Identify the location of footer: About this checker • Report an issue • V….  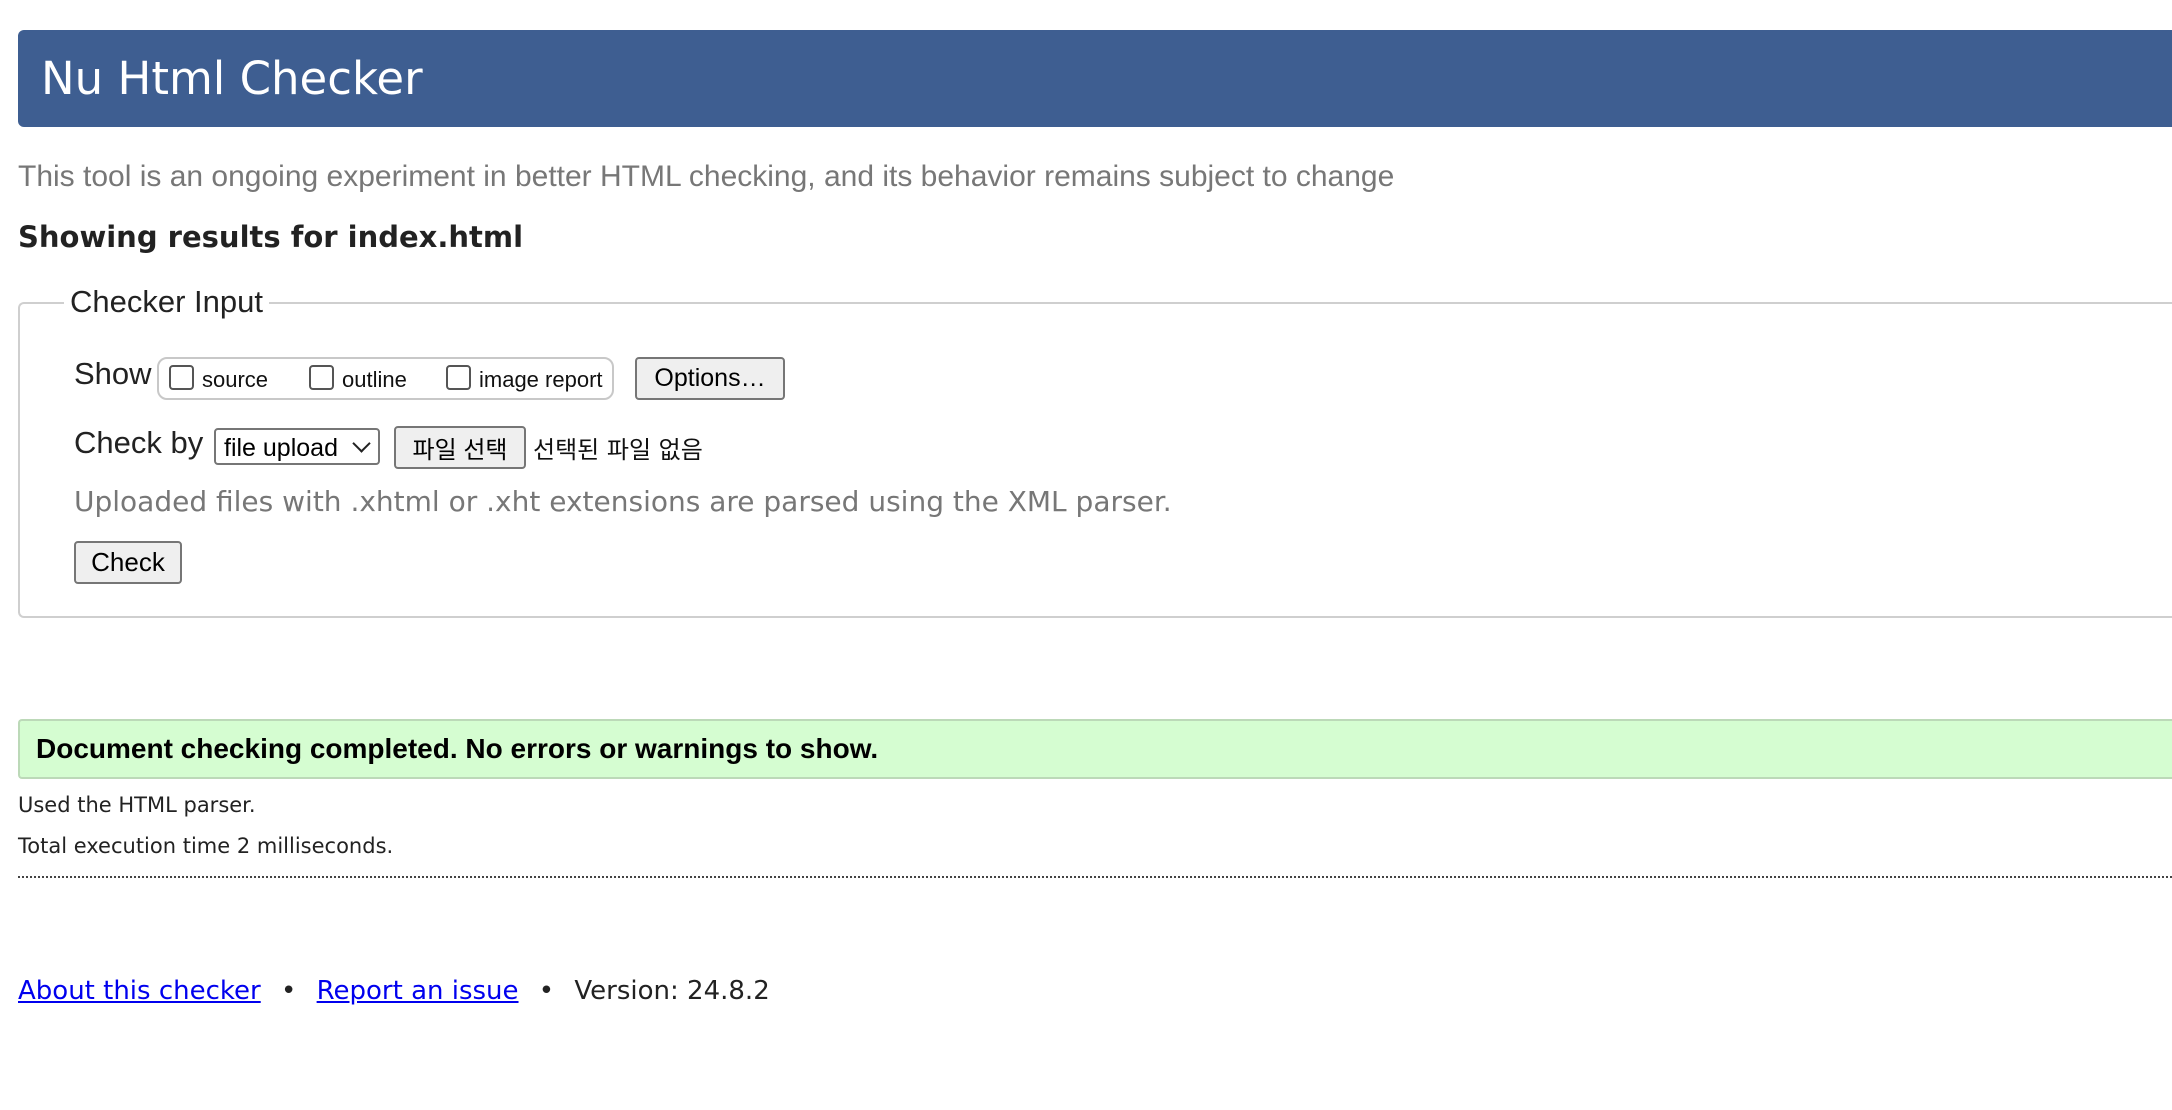
(394, 991).